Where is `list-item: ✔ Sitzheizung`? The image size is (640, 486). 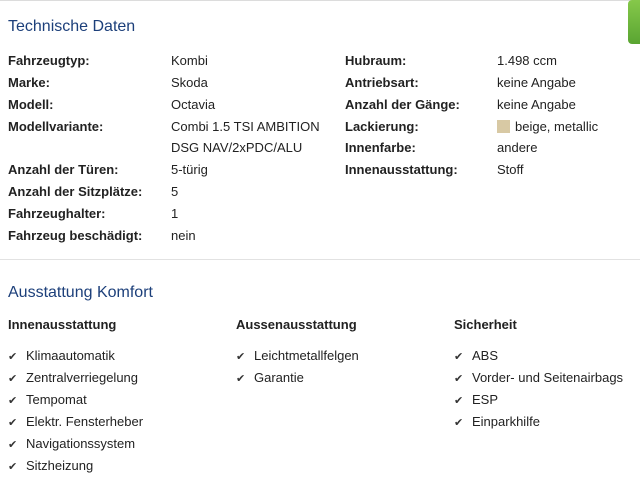
list-item: ✔ Sitzheizung is located at coordinates (50, 465).